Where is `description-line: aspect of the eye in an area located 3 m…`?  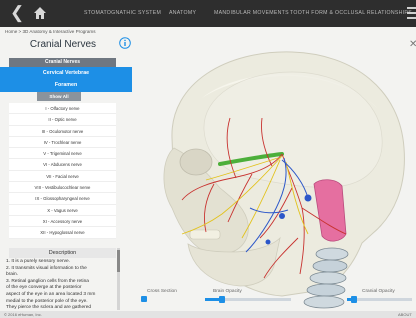
description-line: aspect of the eye in an area located 3 m… is located at coordinates (51, 294).